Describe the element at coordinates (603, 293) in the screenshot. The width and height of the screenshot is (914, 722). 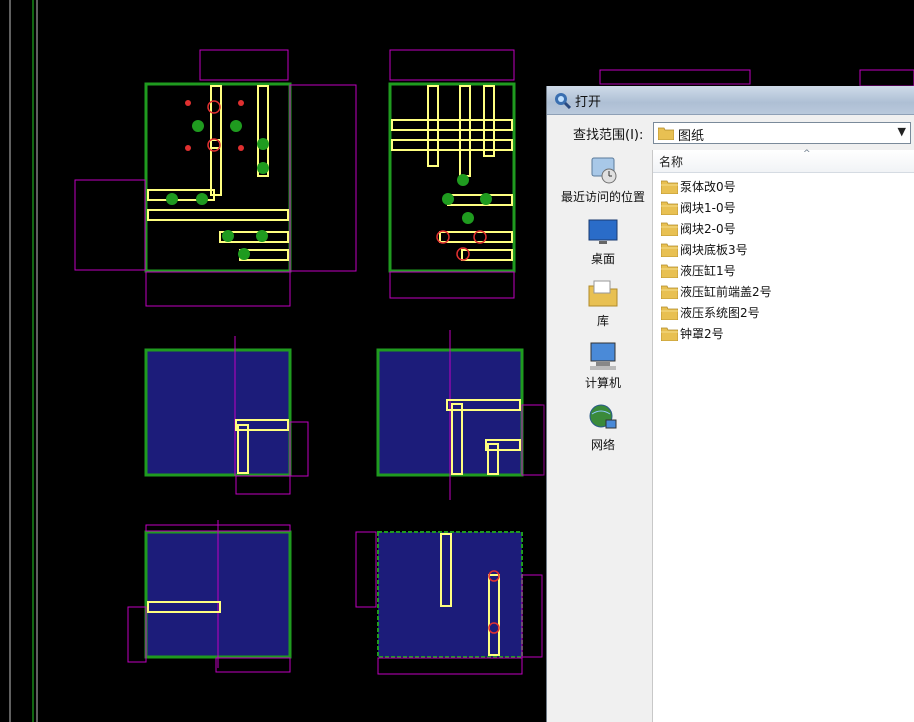
I see `libraries-icon` at that location.